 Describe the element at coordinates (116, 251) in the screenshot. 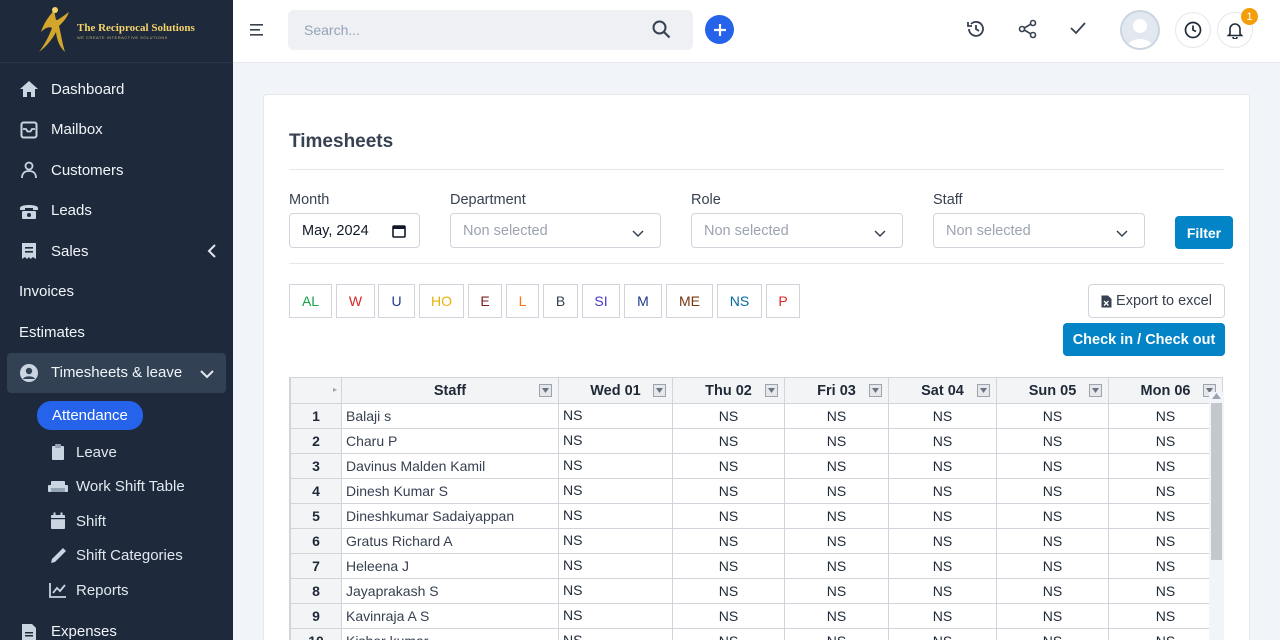

I see `sidebar-item-sales: Sales` at that location.